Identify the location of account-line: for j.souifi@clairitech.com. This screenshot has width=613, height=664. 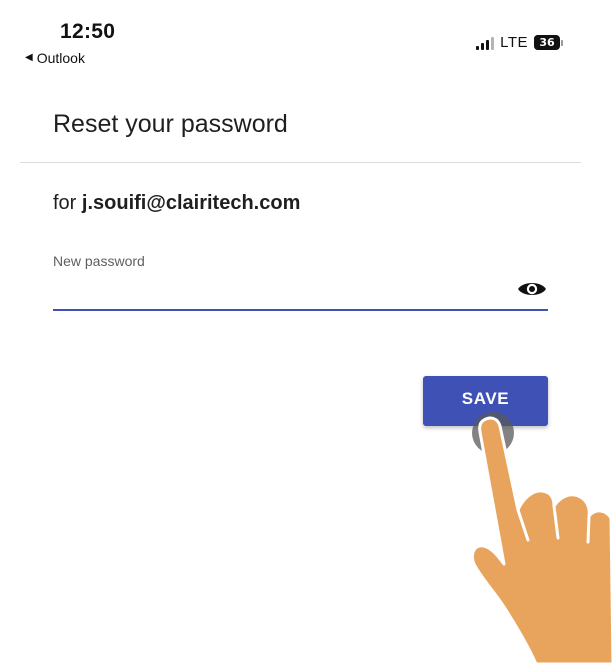
(176, 203).